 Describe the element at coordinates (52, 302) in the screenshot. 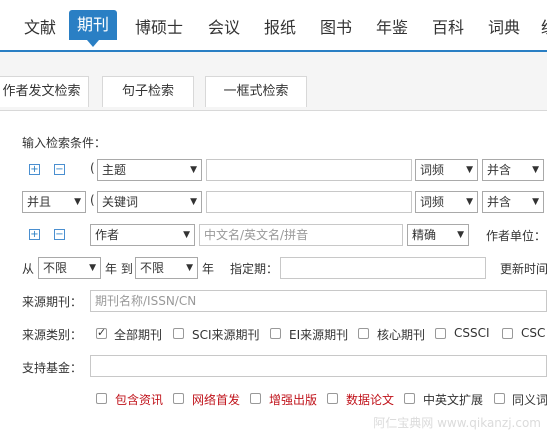

I see `source-label: 来源期刊：` at that location.